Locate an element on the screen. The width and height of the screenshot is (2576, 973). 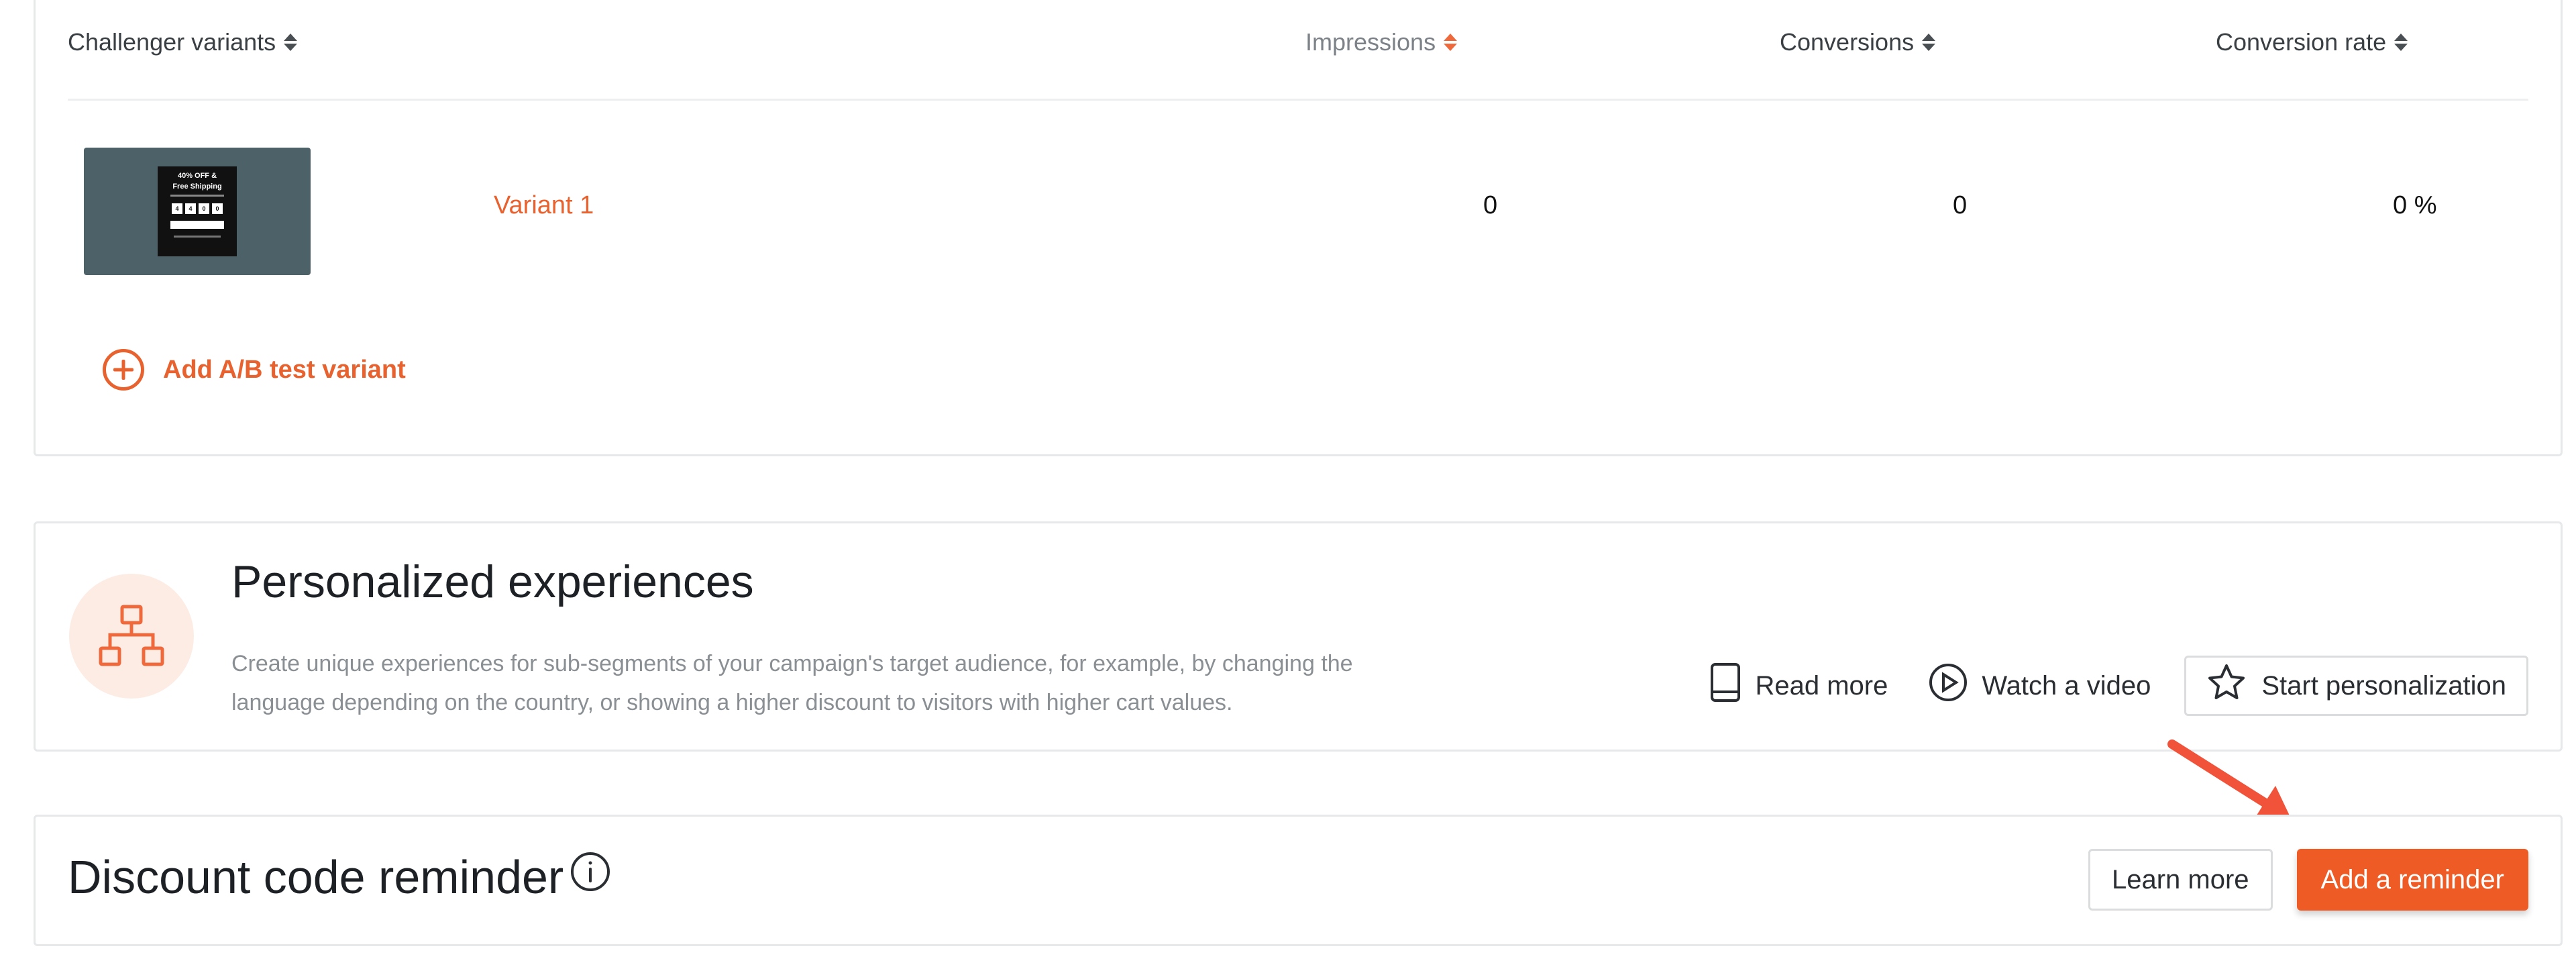
variant-thumbnail: 40% OFF & Free Shipping 4 4 0 0 is located at coordinates (197, 211).